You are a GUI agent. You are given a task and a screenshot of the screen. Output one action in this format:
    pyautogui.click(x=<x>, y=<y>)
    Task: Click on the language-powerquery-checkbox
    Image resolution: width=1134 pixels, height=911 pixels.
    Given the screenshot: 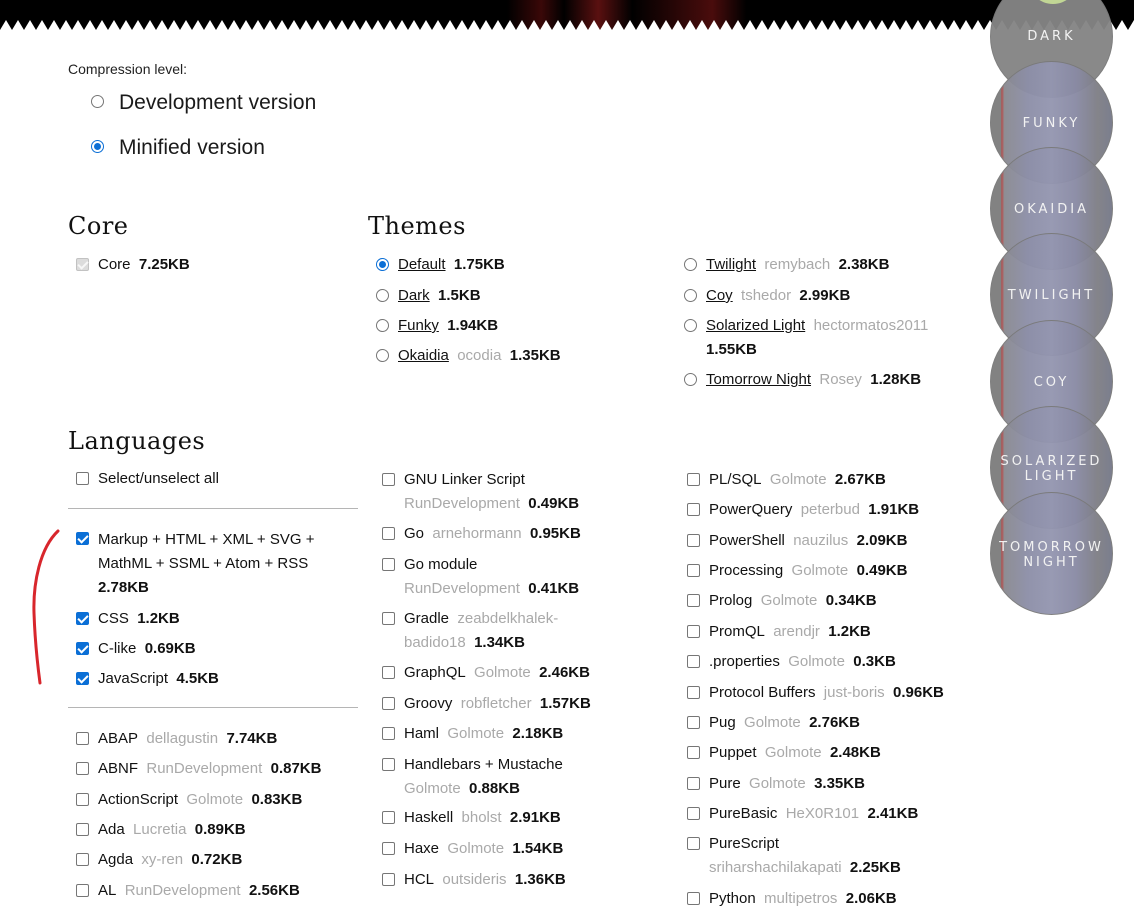 What is the action you would take?
    pyautogui.click(x=693, y=509)
    